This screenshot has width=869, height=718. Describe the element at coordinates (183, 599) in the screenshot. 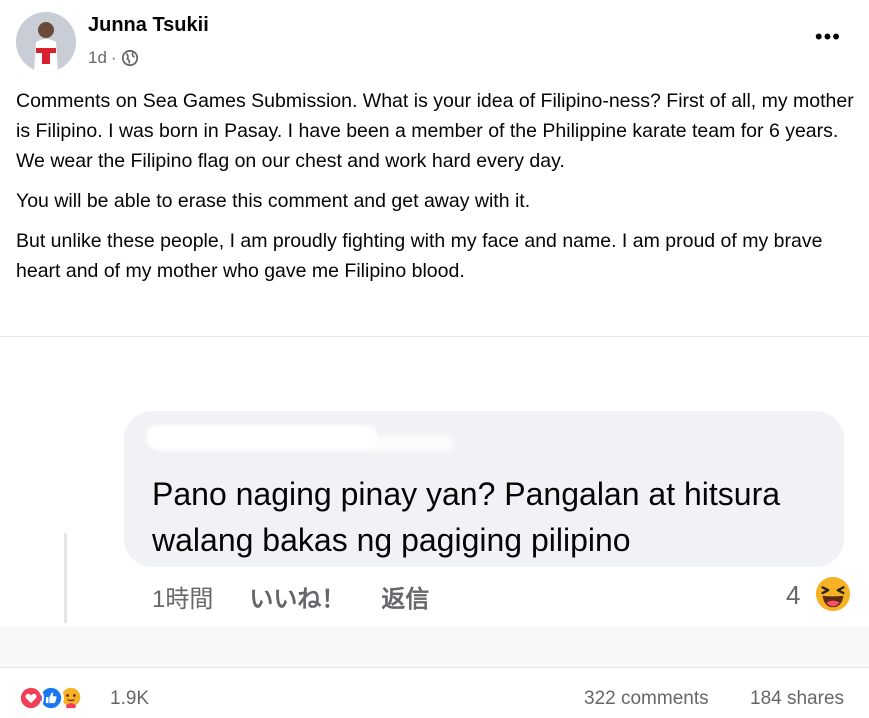

I see `comment-time: 1時間` at that location.